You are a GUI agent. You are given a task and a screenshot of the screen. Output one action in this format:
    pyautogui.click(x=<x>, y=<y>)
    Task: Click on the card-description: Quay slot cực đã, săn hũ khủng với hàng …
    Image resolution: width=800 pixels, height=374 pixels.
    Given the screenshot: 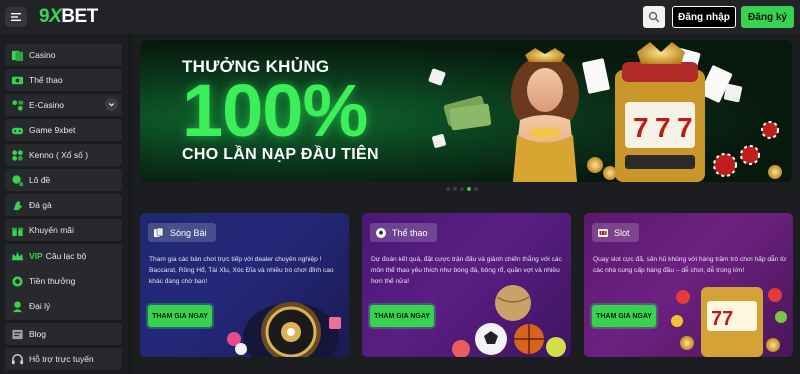 What is the action you would take?
    pyautogui.click(x=690, y=265)
    